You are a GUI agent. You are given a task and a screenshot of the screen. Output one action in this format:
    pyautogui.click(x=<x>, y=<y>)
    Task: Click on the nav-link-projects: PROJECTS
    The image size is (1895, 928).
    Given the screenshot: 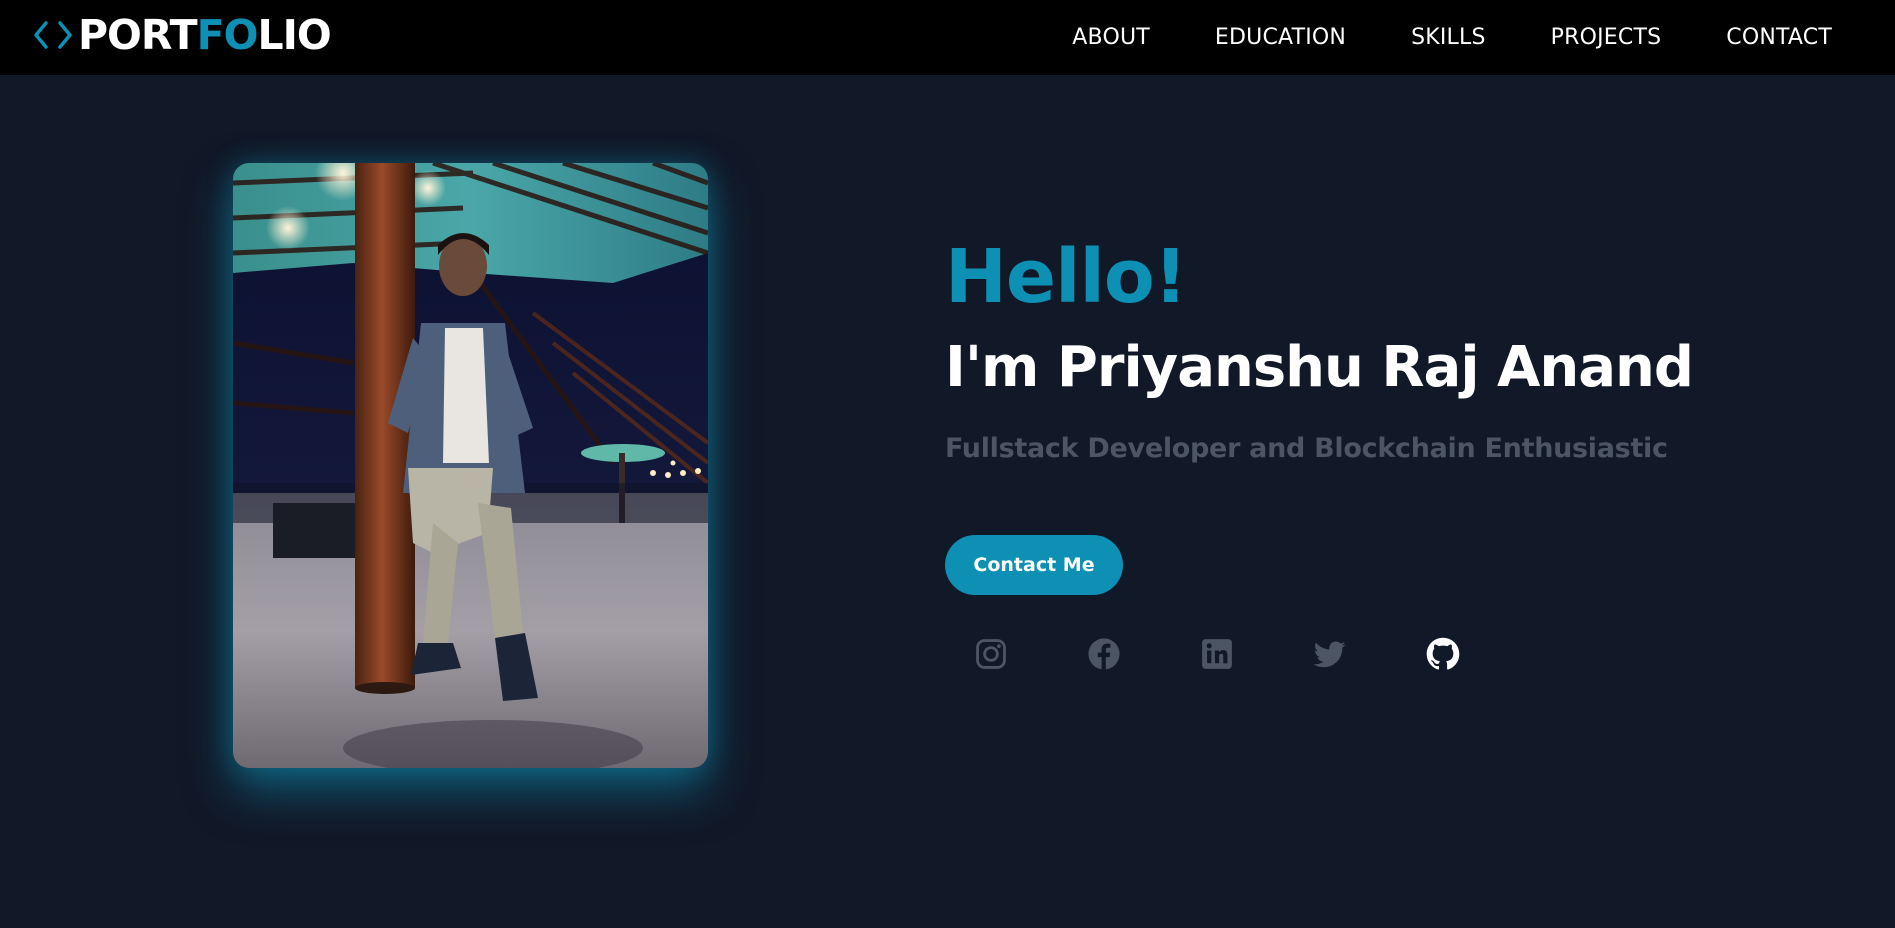 What is the action you would take?
    pyautogui.click(x=1606, y=37)
    